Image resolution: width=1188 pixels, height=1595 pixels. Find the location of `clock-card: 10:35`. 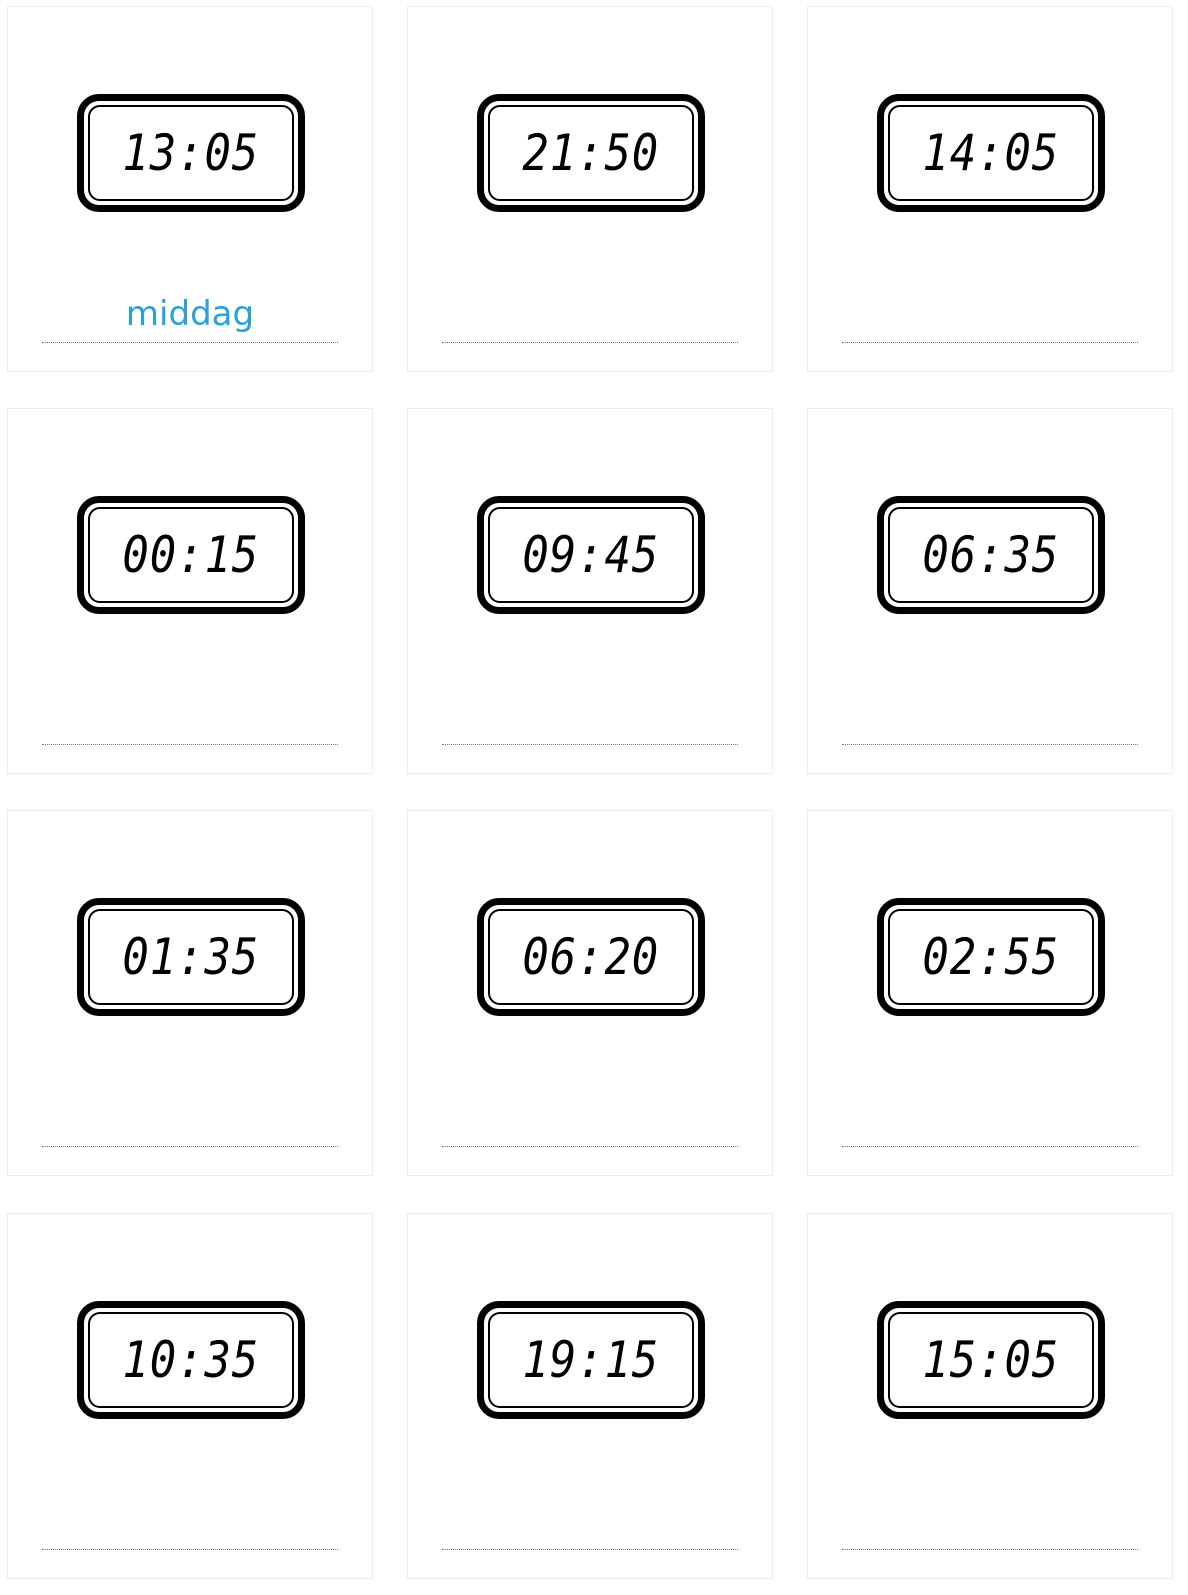

clock-card: 10:35 is located at coordinates (190, 1396).